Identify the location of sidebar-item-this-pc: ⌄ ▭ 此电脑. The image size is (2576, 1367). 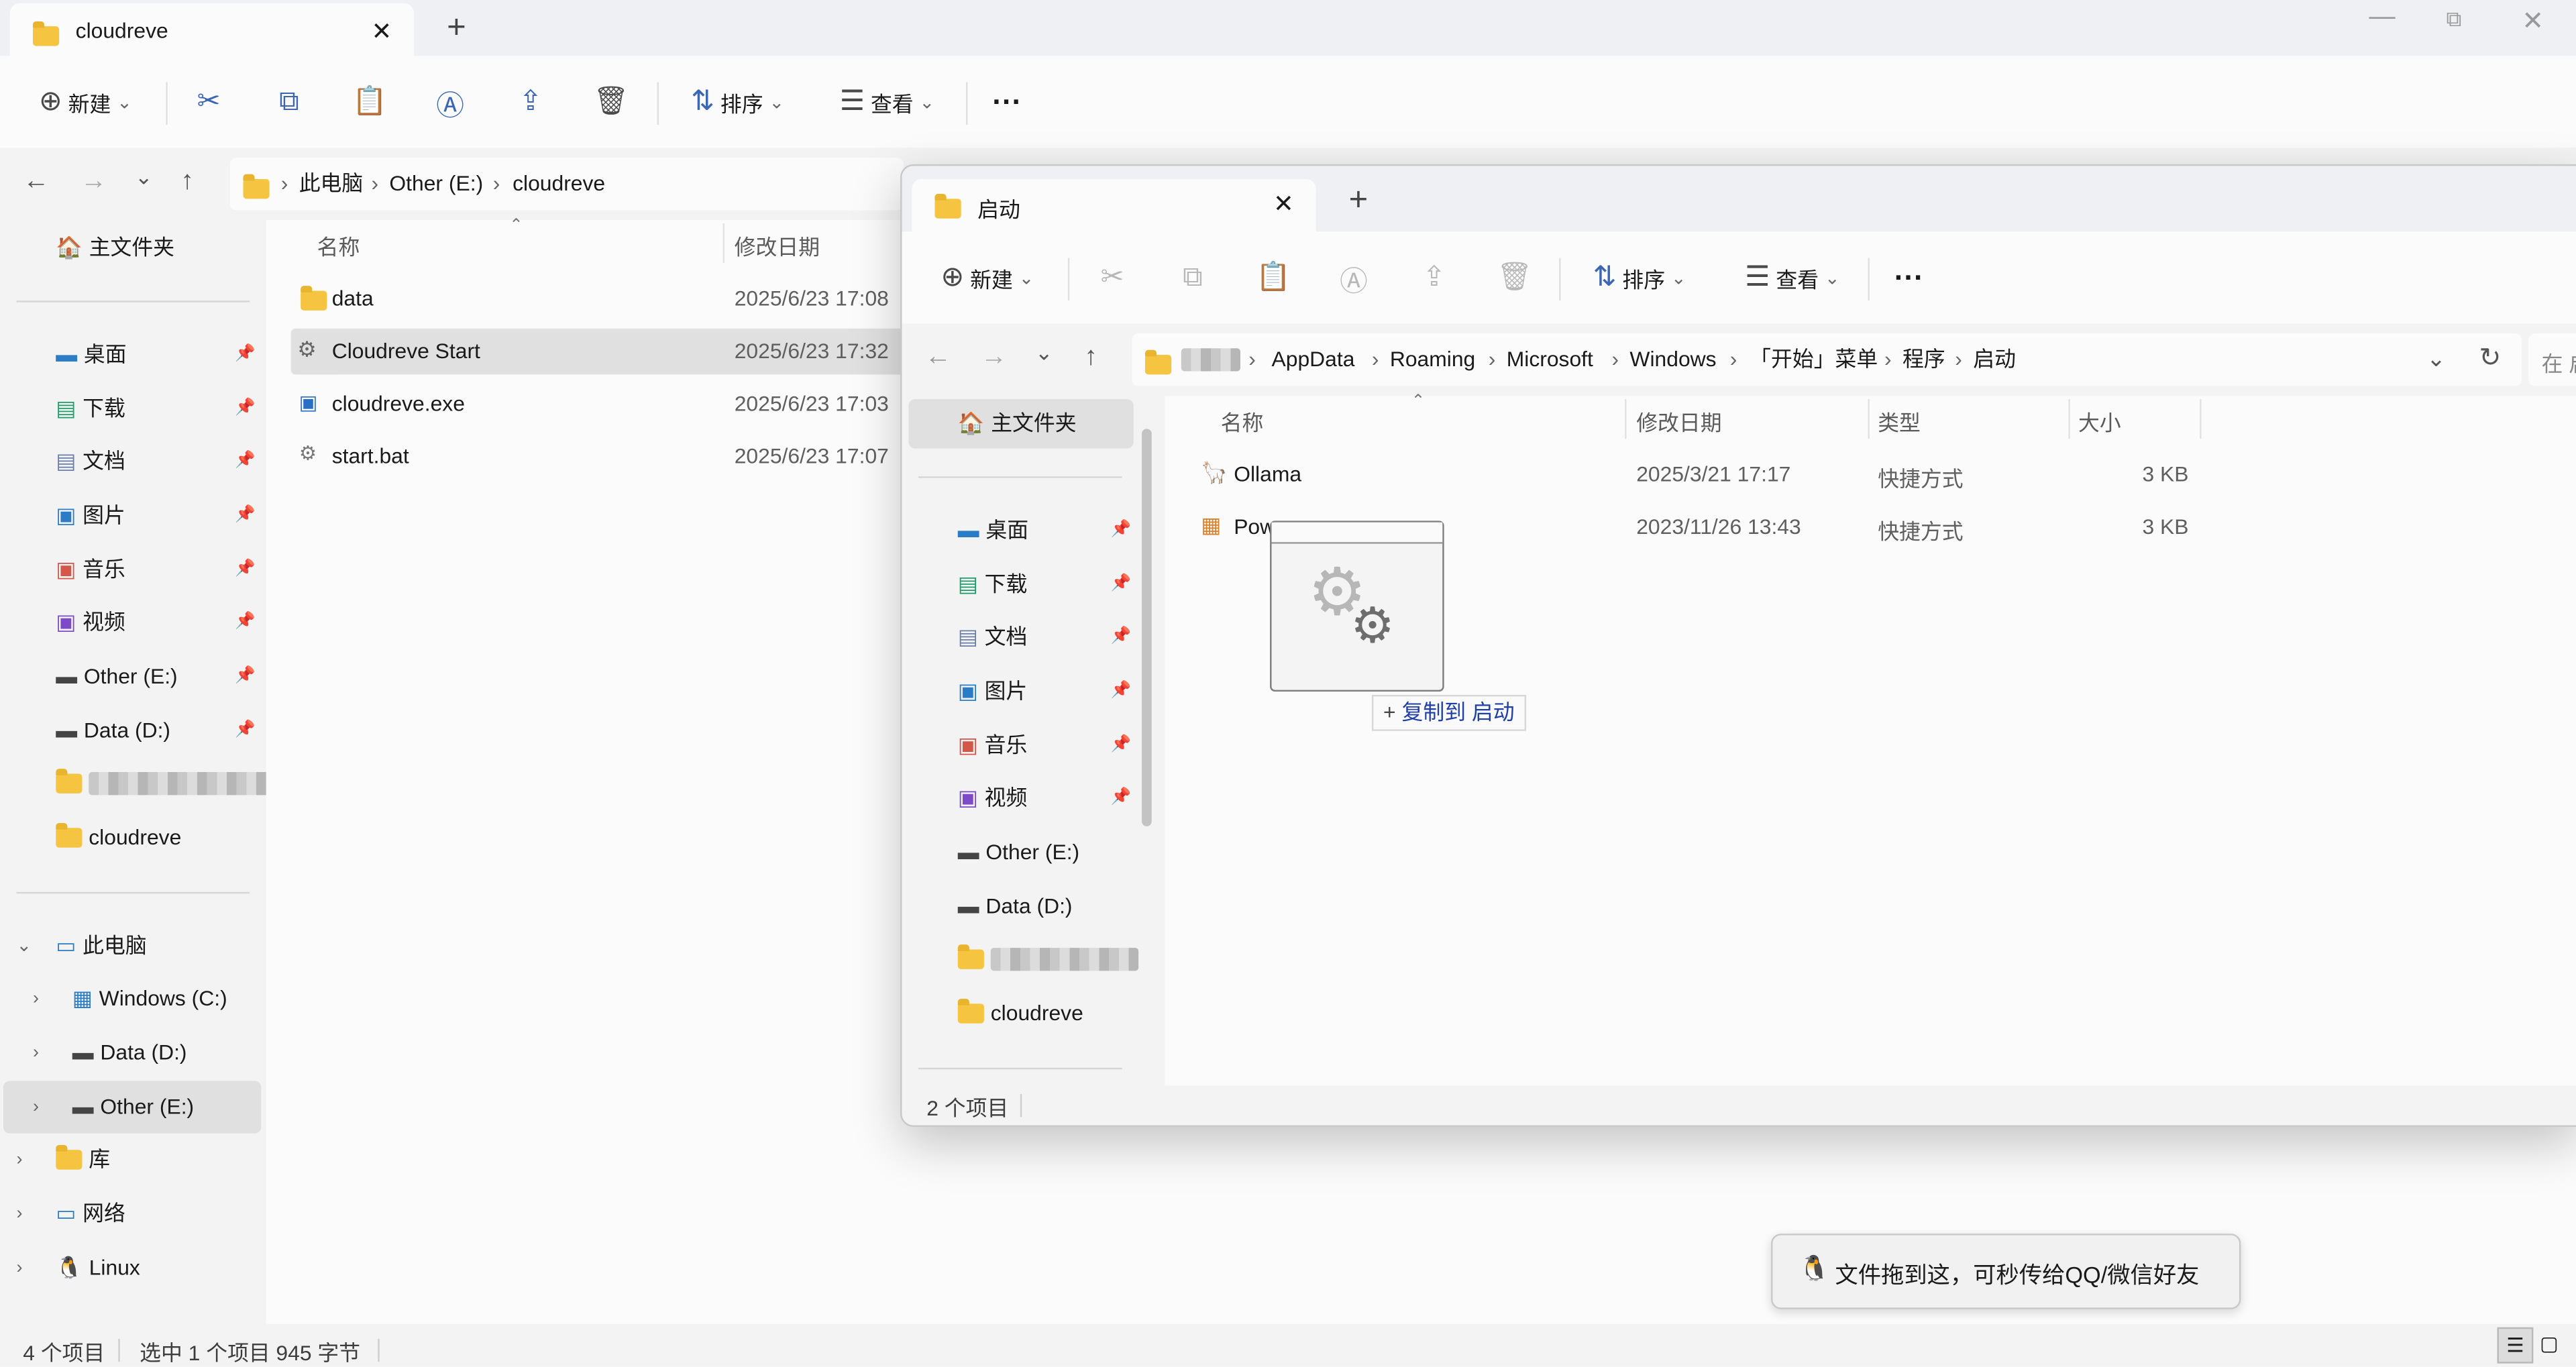
(81, 947).